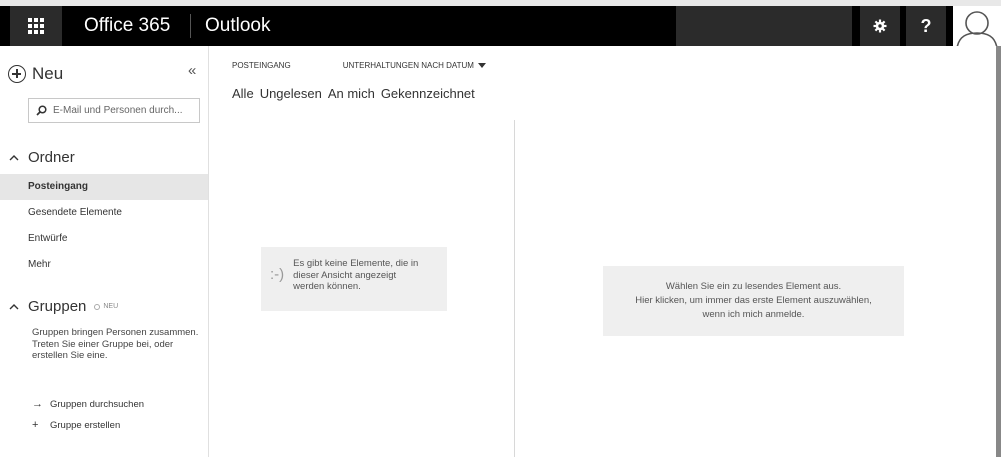 The image size is (1001, 457). I want to click on folders-section-toggle: Ordner, so click(42, 157).